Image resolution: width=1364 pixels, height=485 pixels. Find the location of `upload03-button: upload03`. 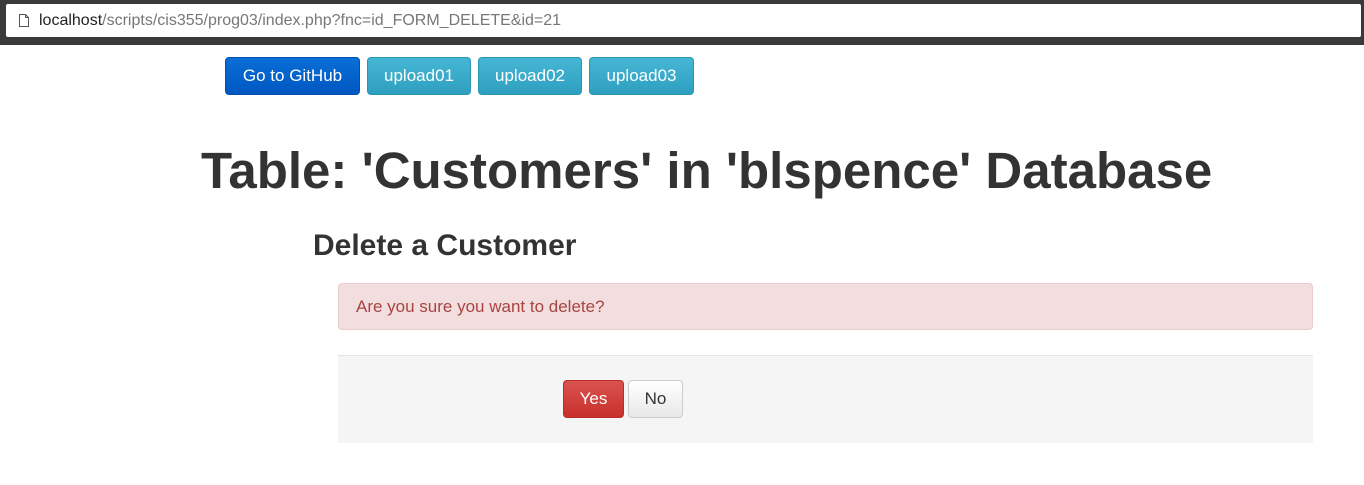

upload03-button: upload03 is located at coordinates (641, 76).